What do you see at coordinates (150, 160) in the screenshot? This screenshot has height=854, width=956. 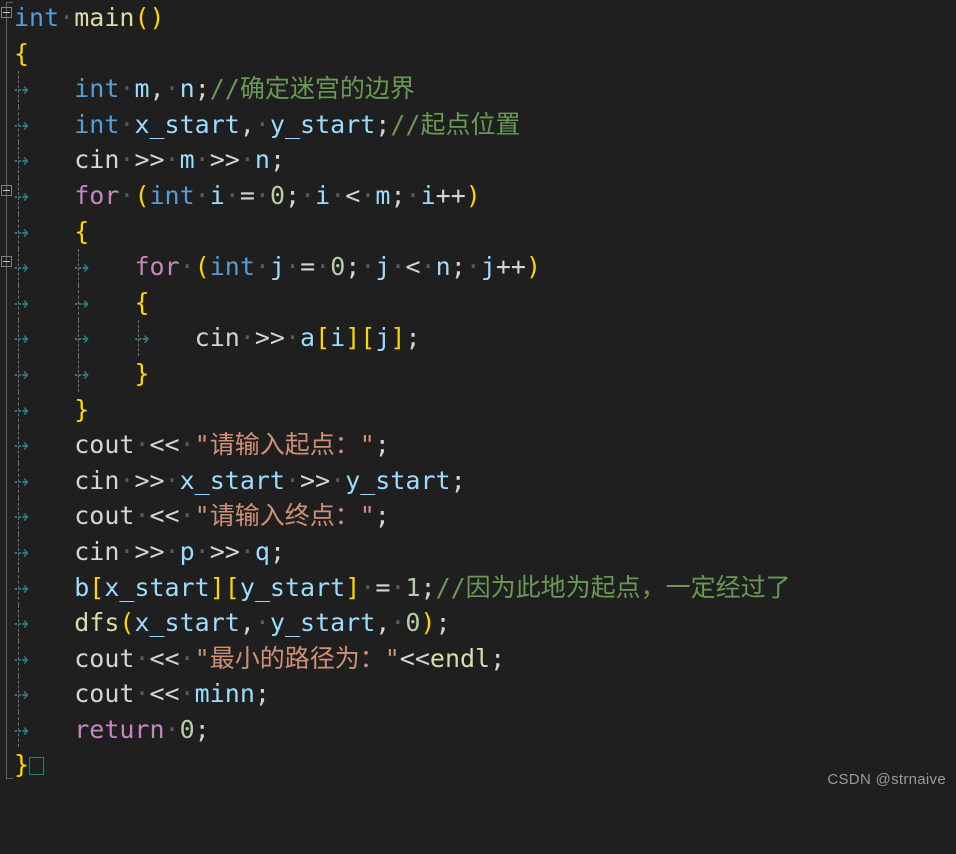 I see `code-line-5-text: ⇢ cin·>>·m·>>·n;` at bounding box center [150, 160].